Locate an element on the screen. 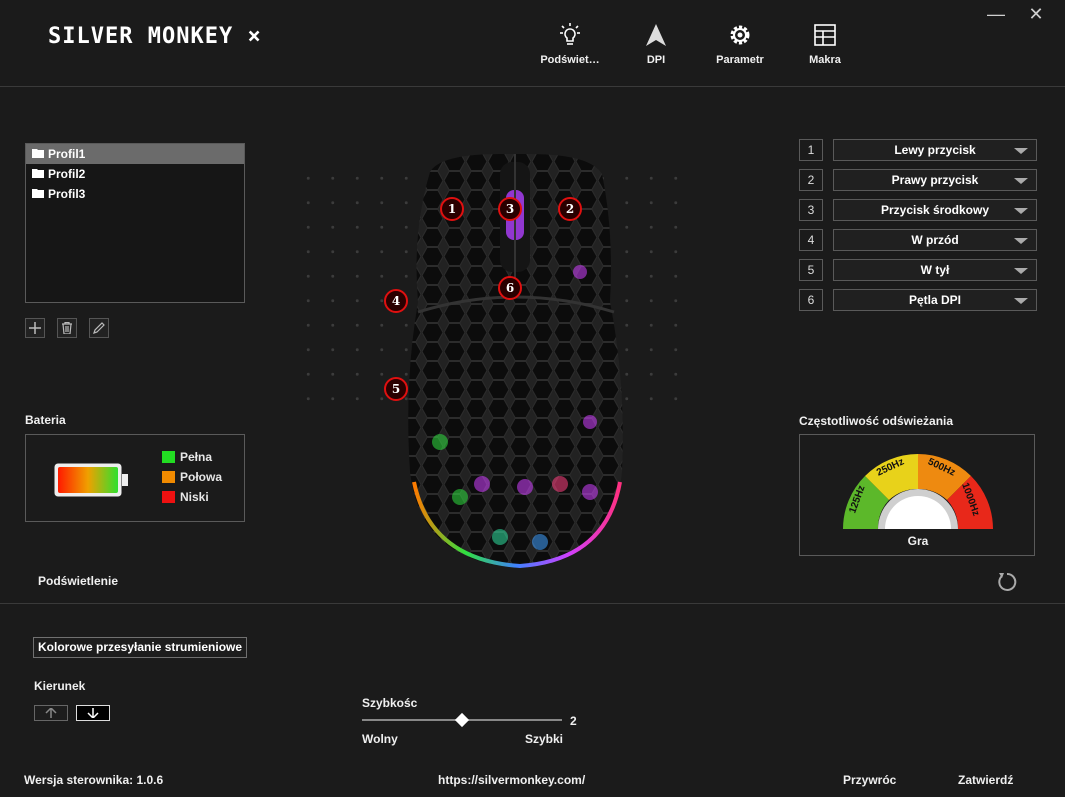 The width and height of the screenshot is (1065, 797). add-profile-button is located at coordinates (35, 328).